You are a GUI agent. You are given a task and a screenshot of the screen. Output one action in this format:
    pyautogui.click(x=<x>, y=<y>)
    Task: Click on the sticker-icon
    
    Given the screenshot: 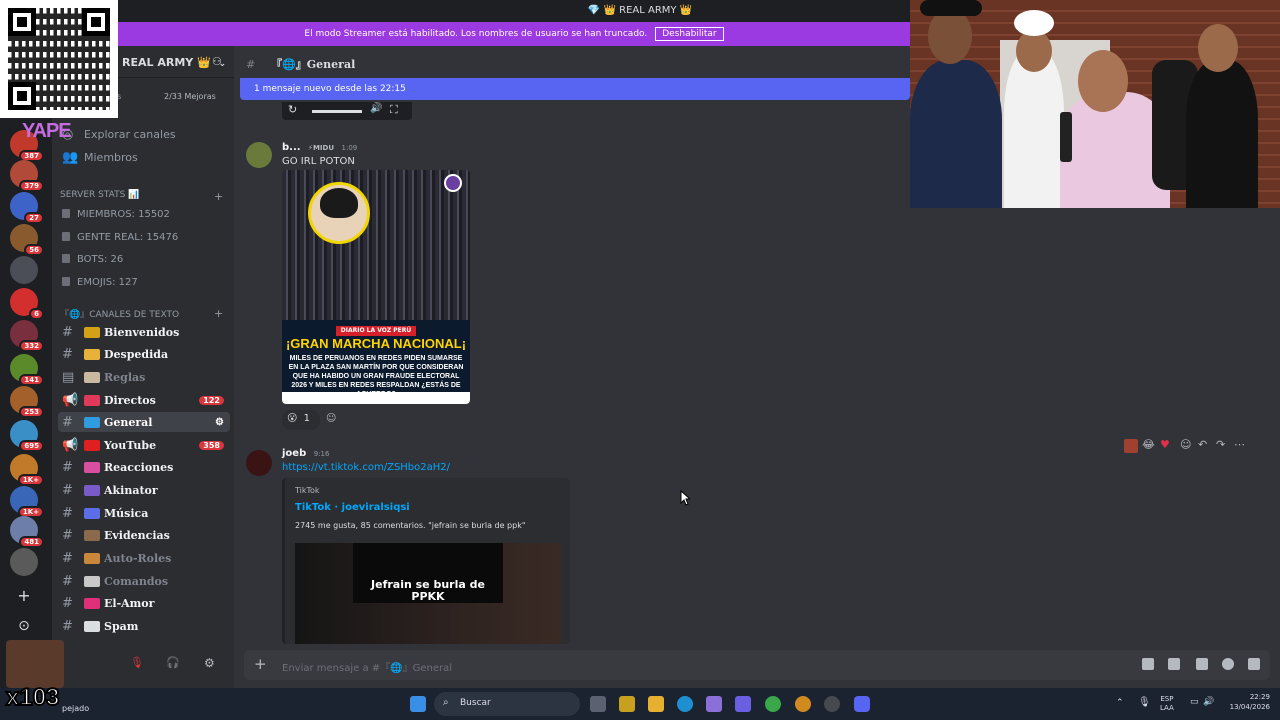 What is the action you would take?
    pyautogui.click(x=1202, y=664)
    